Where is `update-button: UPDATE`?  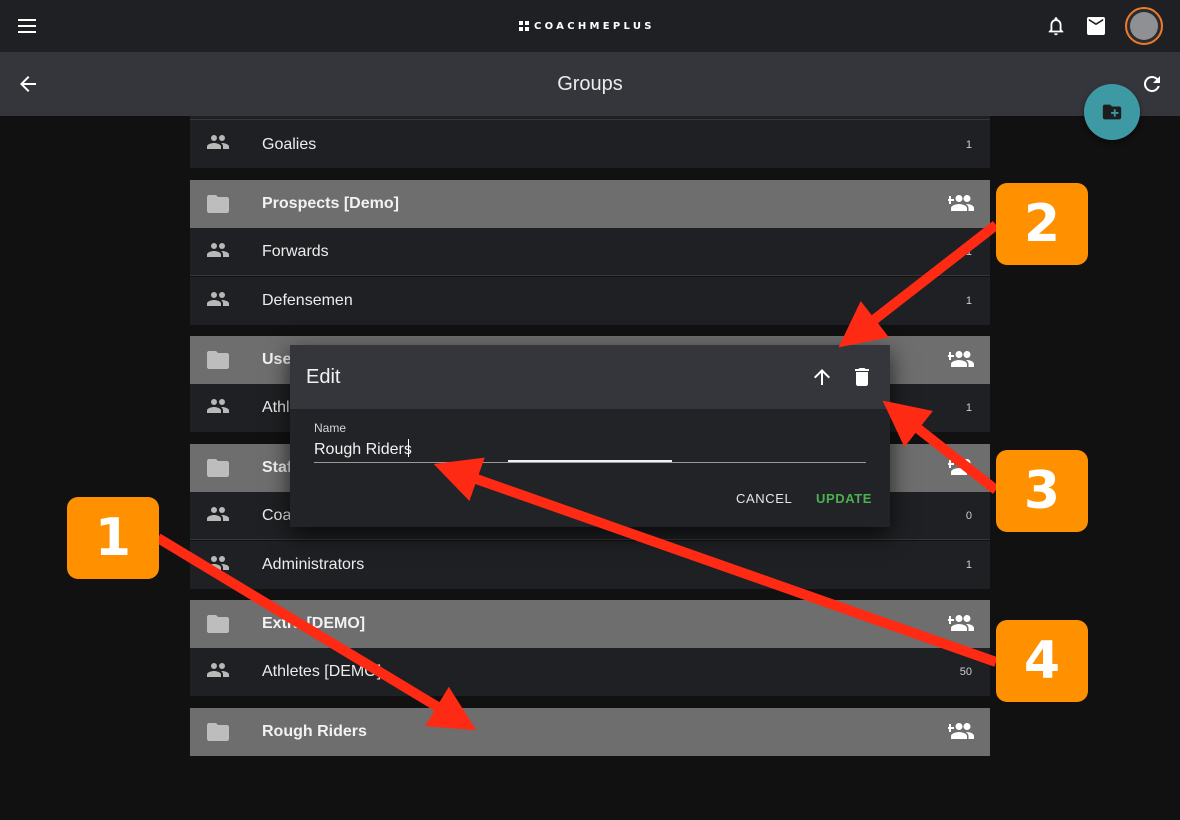 update-button: UPDATE is located at coordinates (844, 498).